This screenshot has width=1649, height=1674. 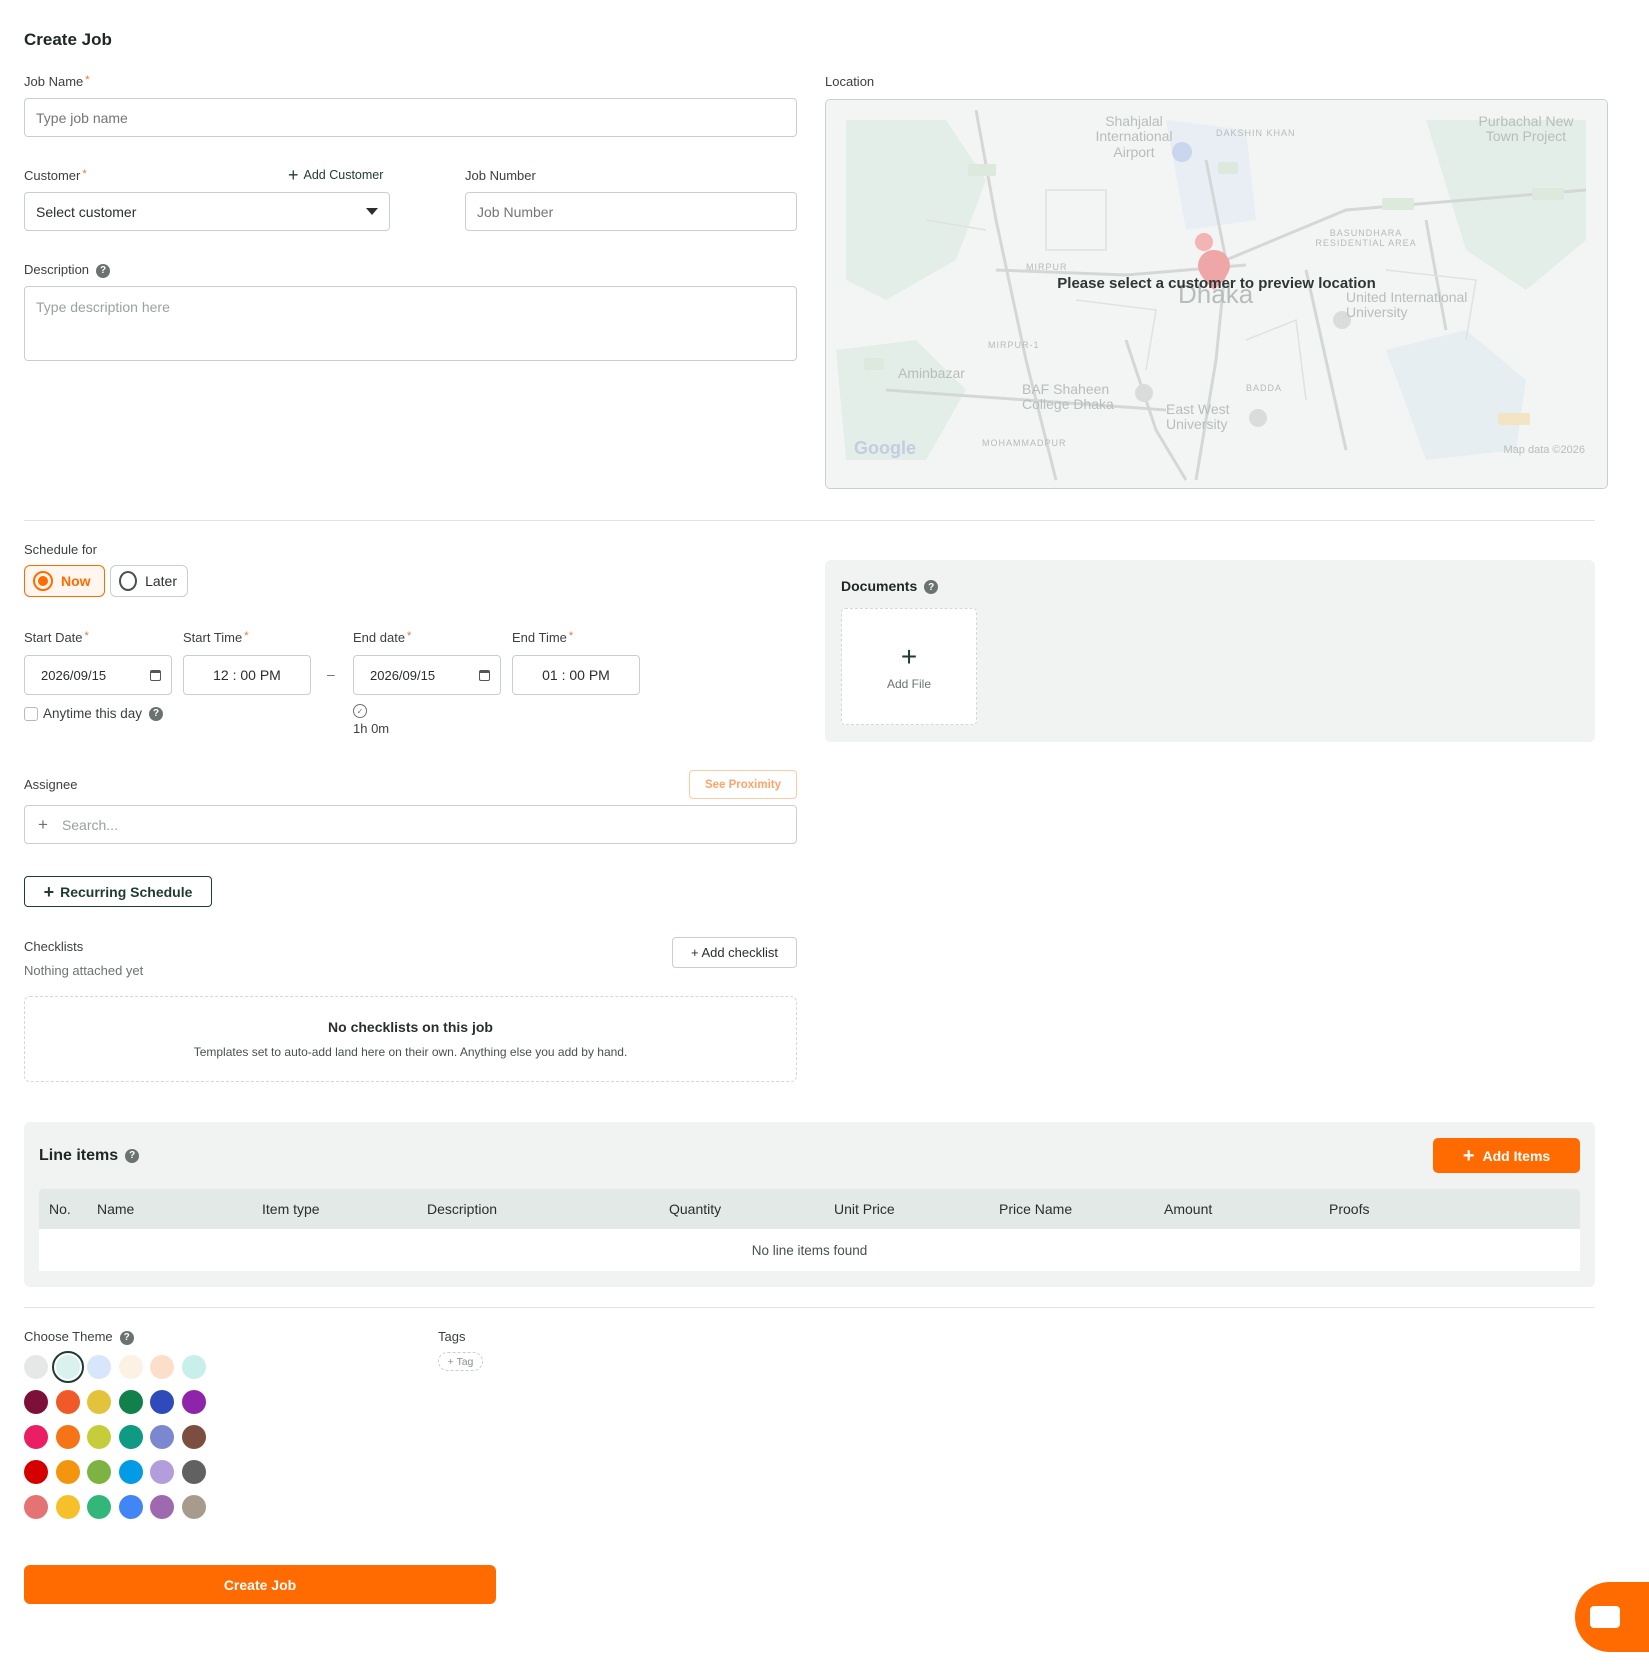 What do you see at coordinates (128, 581) in the screenshot?
I see `radio-empty-icon` at bounding box center [128, 581].